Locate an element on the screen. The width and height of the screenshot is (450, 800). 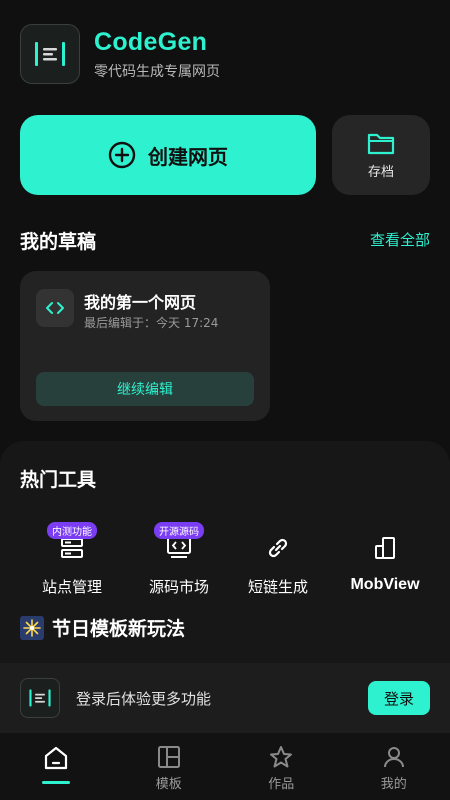
template-icon is located at coordinates (168, 757).